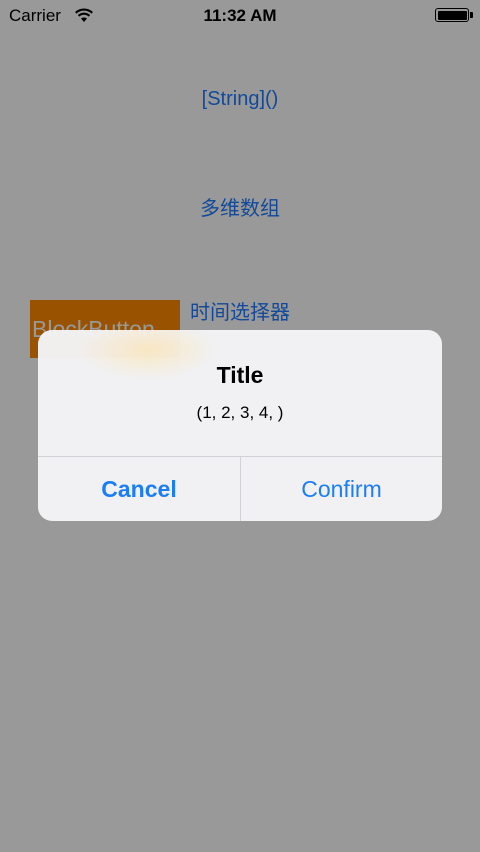  What do you see at coordinates (341, 489) in the screenshot?
I see `confirm-button: Confirm` at bounding box center [341, 489].